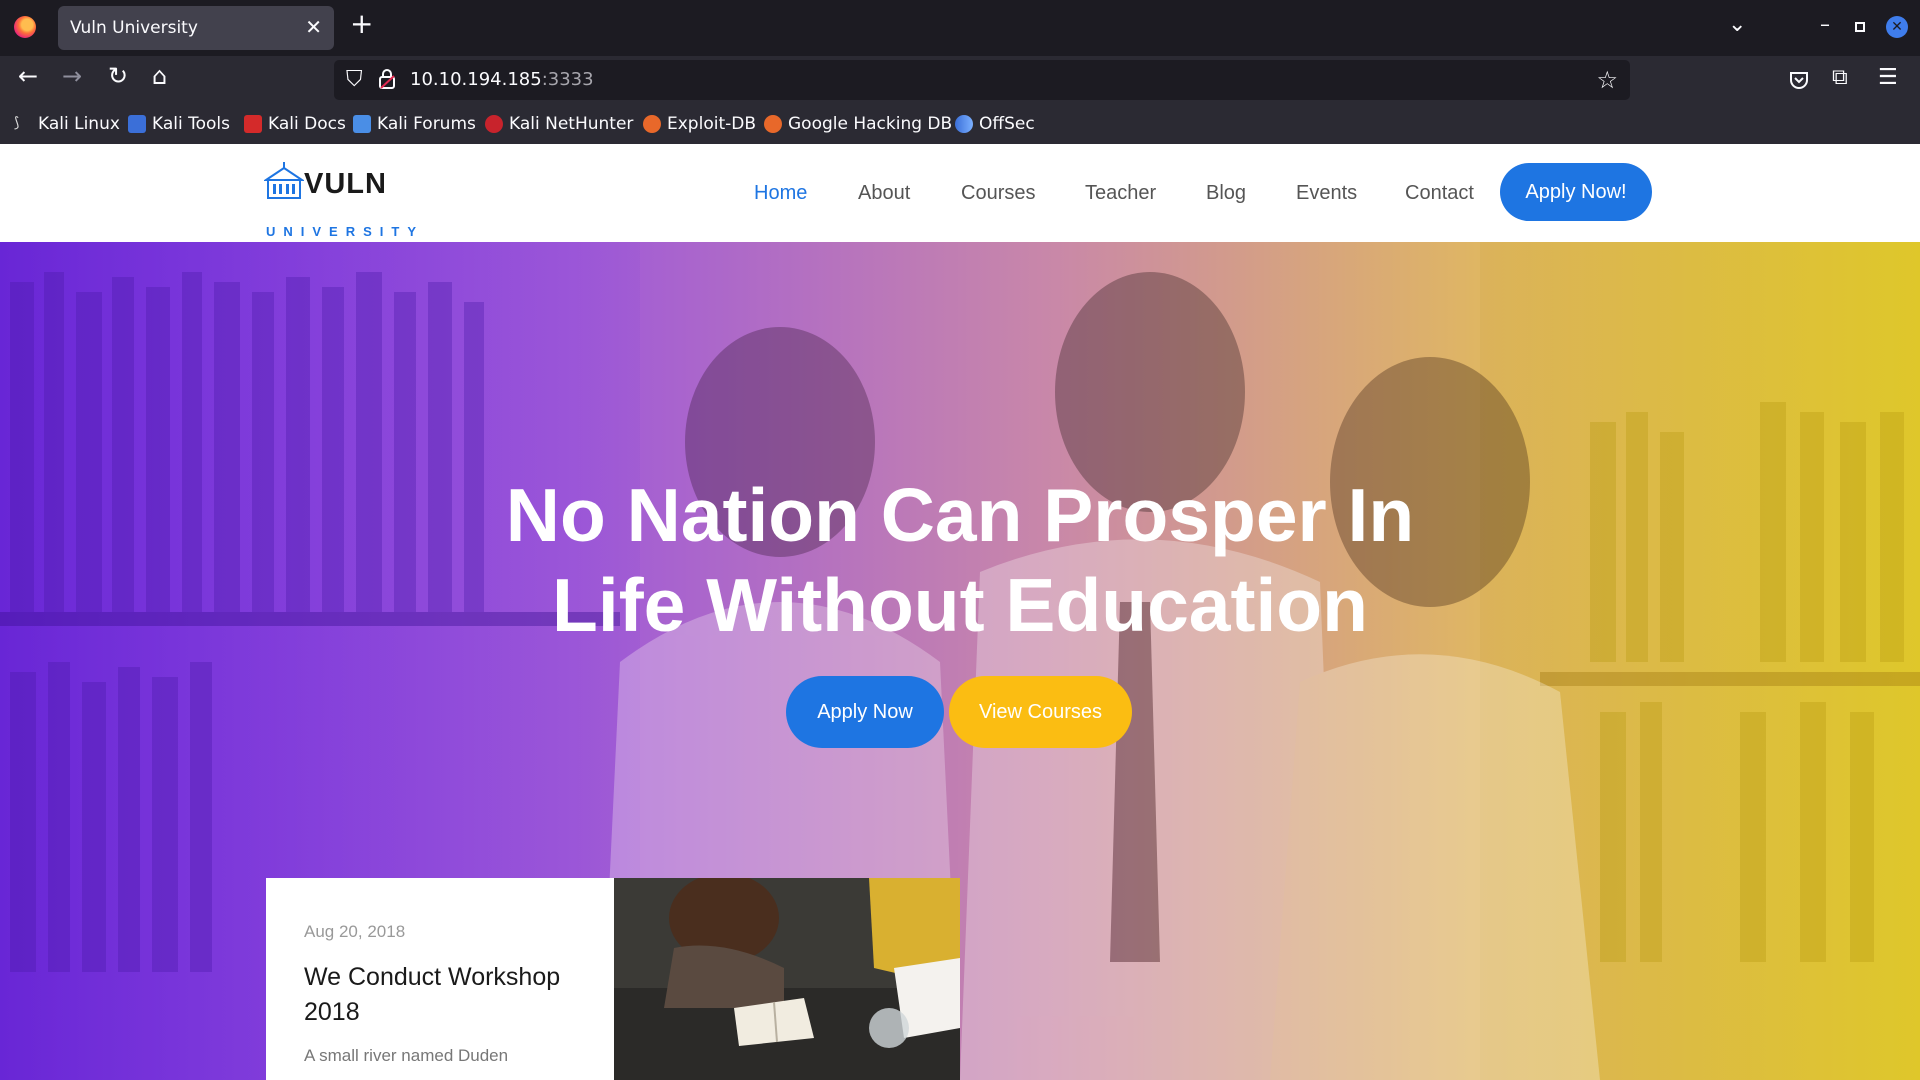 This screenshot has width=1920, height=1080. I want to click on home-icon: ⌂, so click(159, 76).